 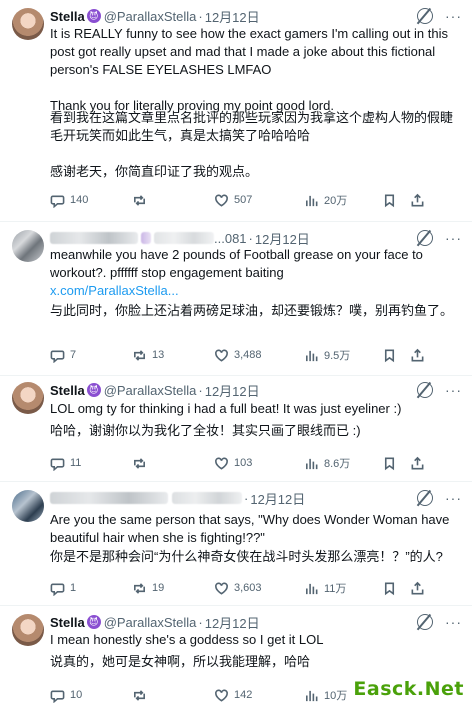 I want to click on tweet-translation: 与此同时，你脸上还沾着两磅足球油，却还要锻炼？噗，别再钓鱼了。, so click(x=252, y=310).